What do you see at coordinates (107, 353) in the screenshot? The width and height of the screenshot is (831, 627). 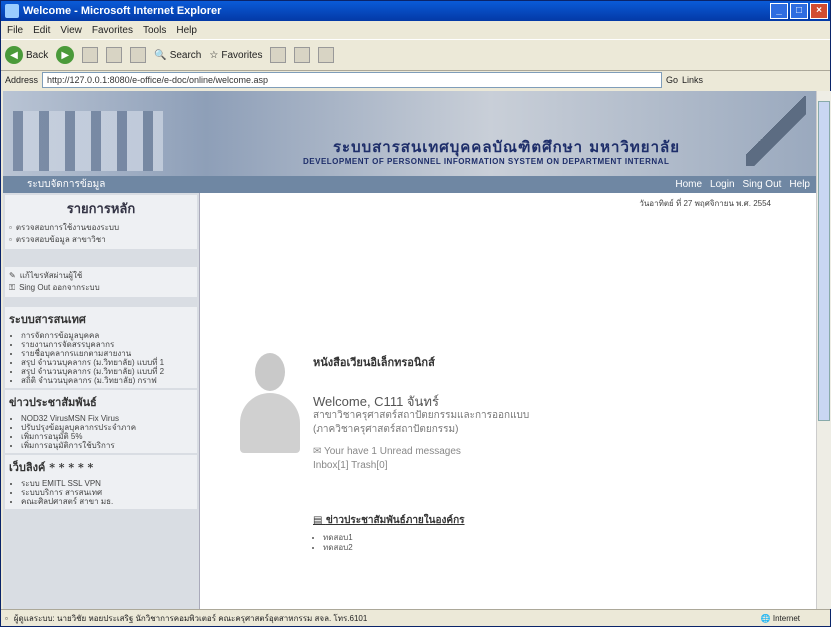 I see `list-item: รายชื่อบุคลากรแยกตามสายงาน` at bounding box center [107, 353].